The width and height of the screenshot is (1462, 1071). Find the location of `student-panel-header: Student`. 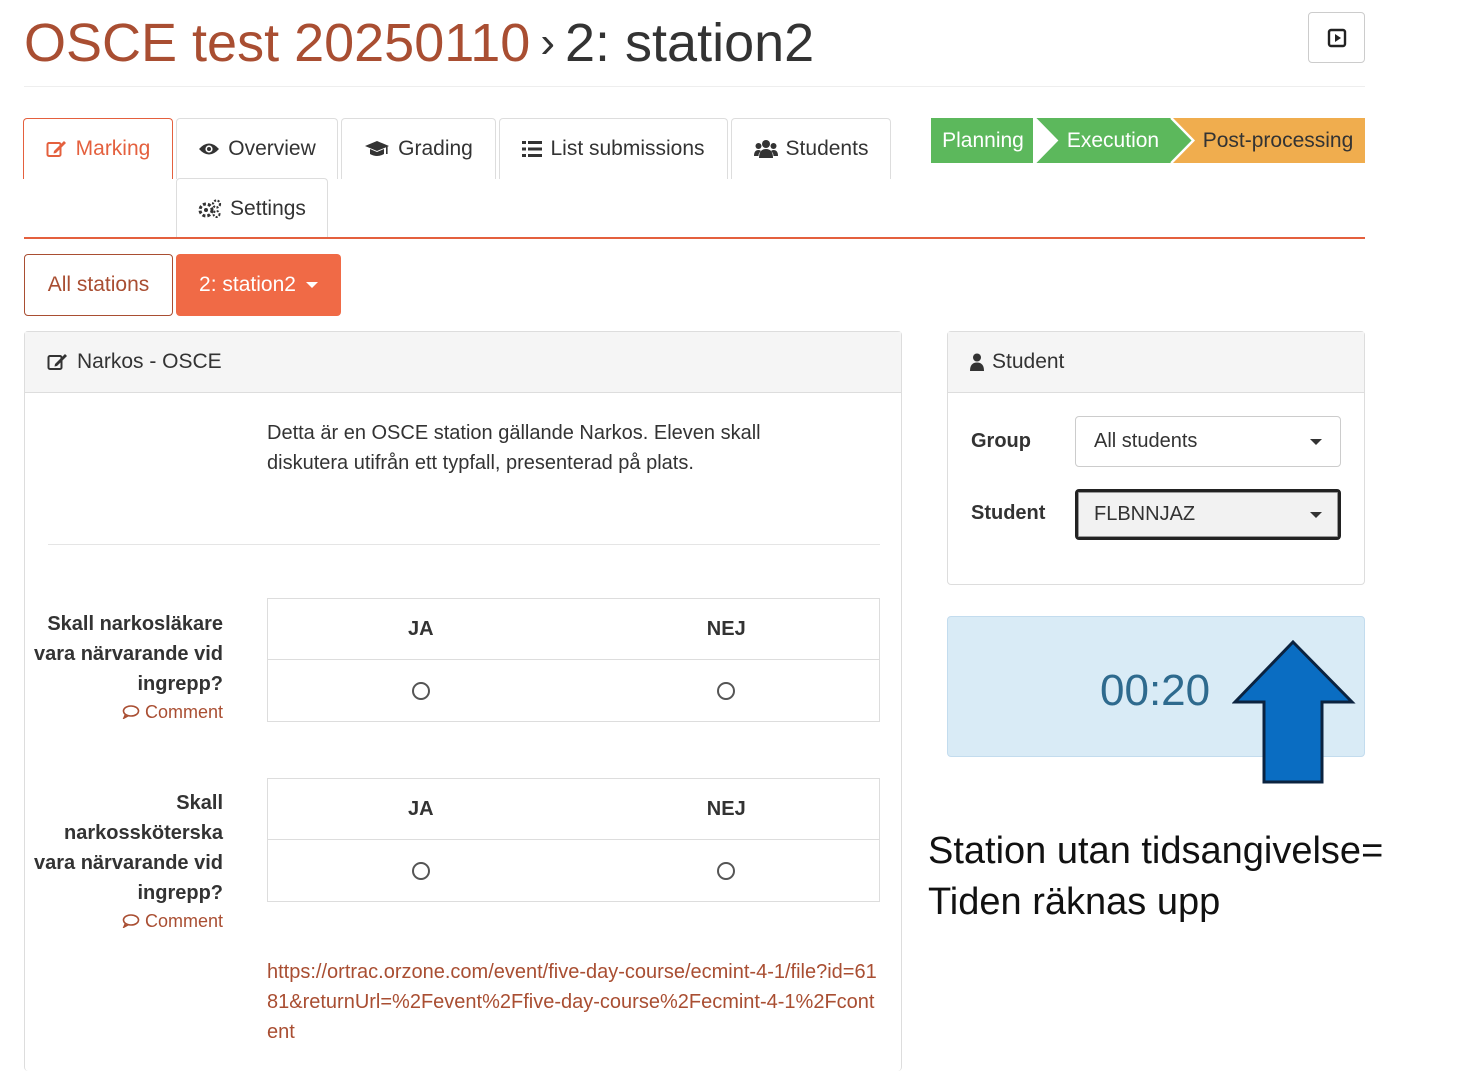

student-panel-header: Student is located at coordinates (1156, 362).